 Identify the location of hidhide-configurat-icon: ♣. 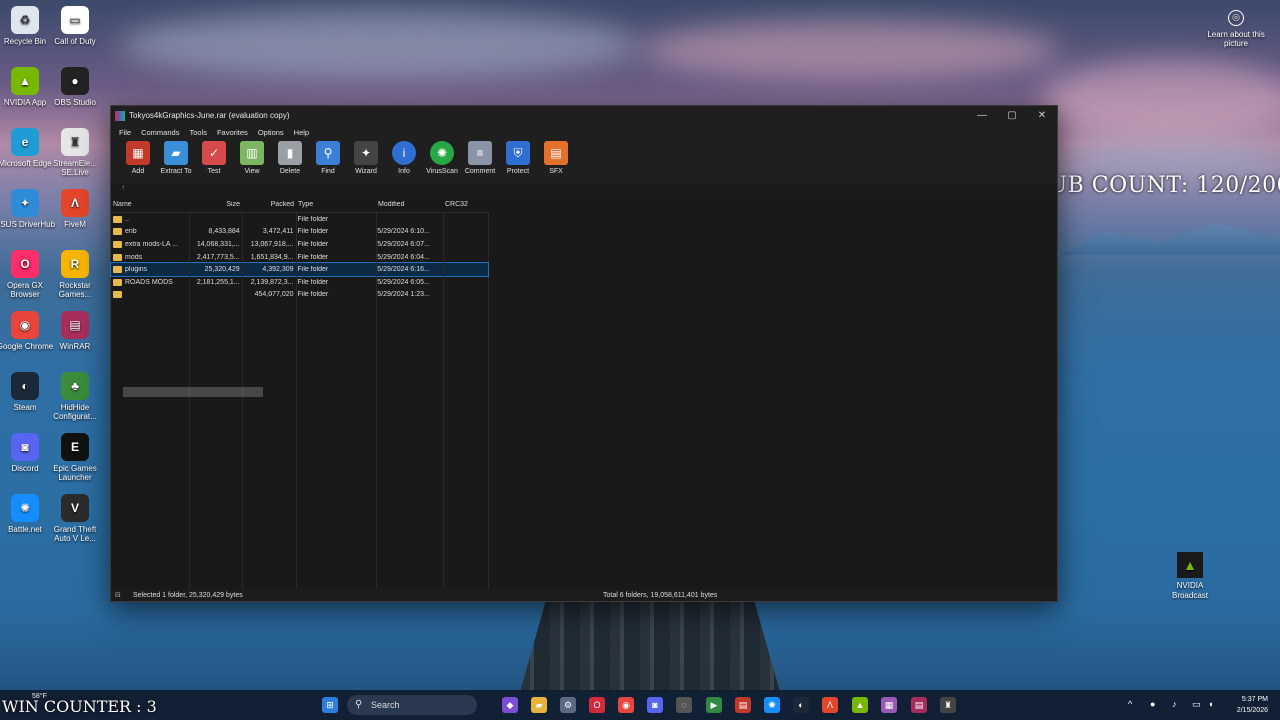
(75, 386).